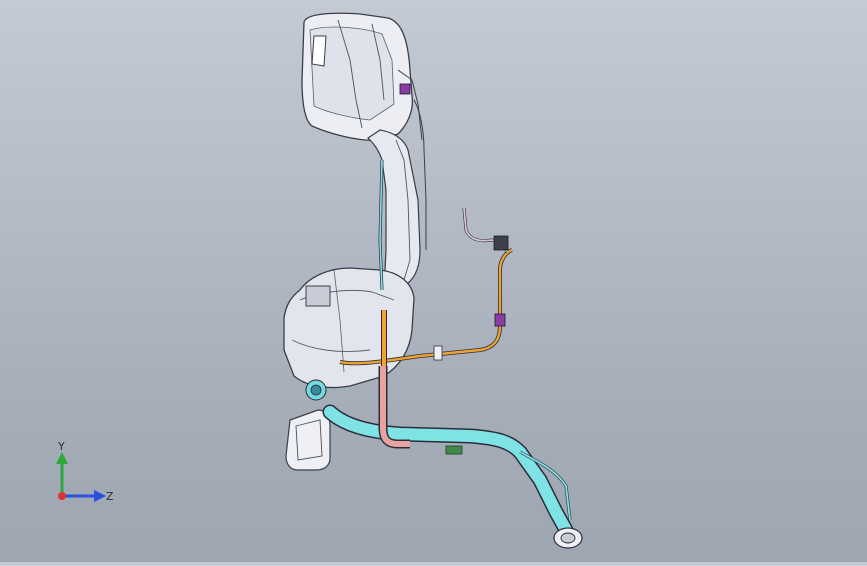 This screenshot has height=566, width=867. Describe the element at coordinates (62, 496) in the screenshot. I see `x-axis-dot` at that location.